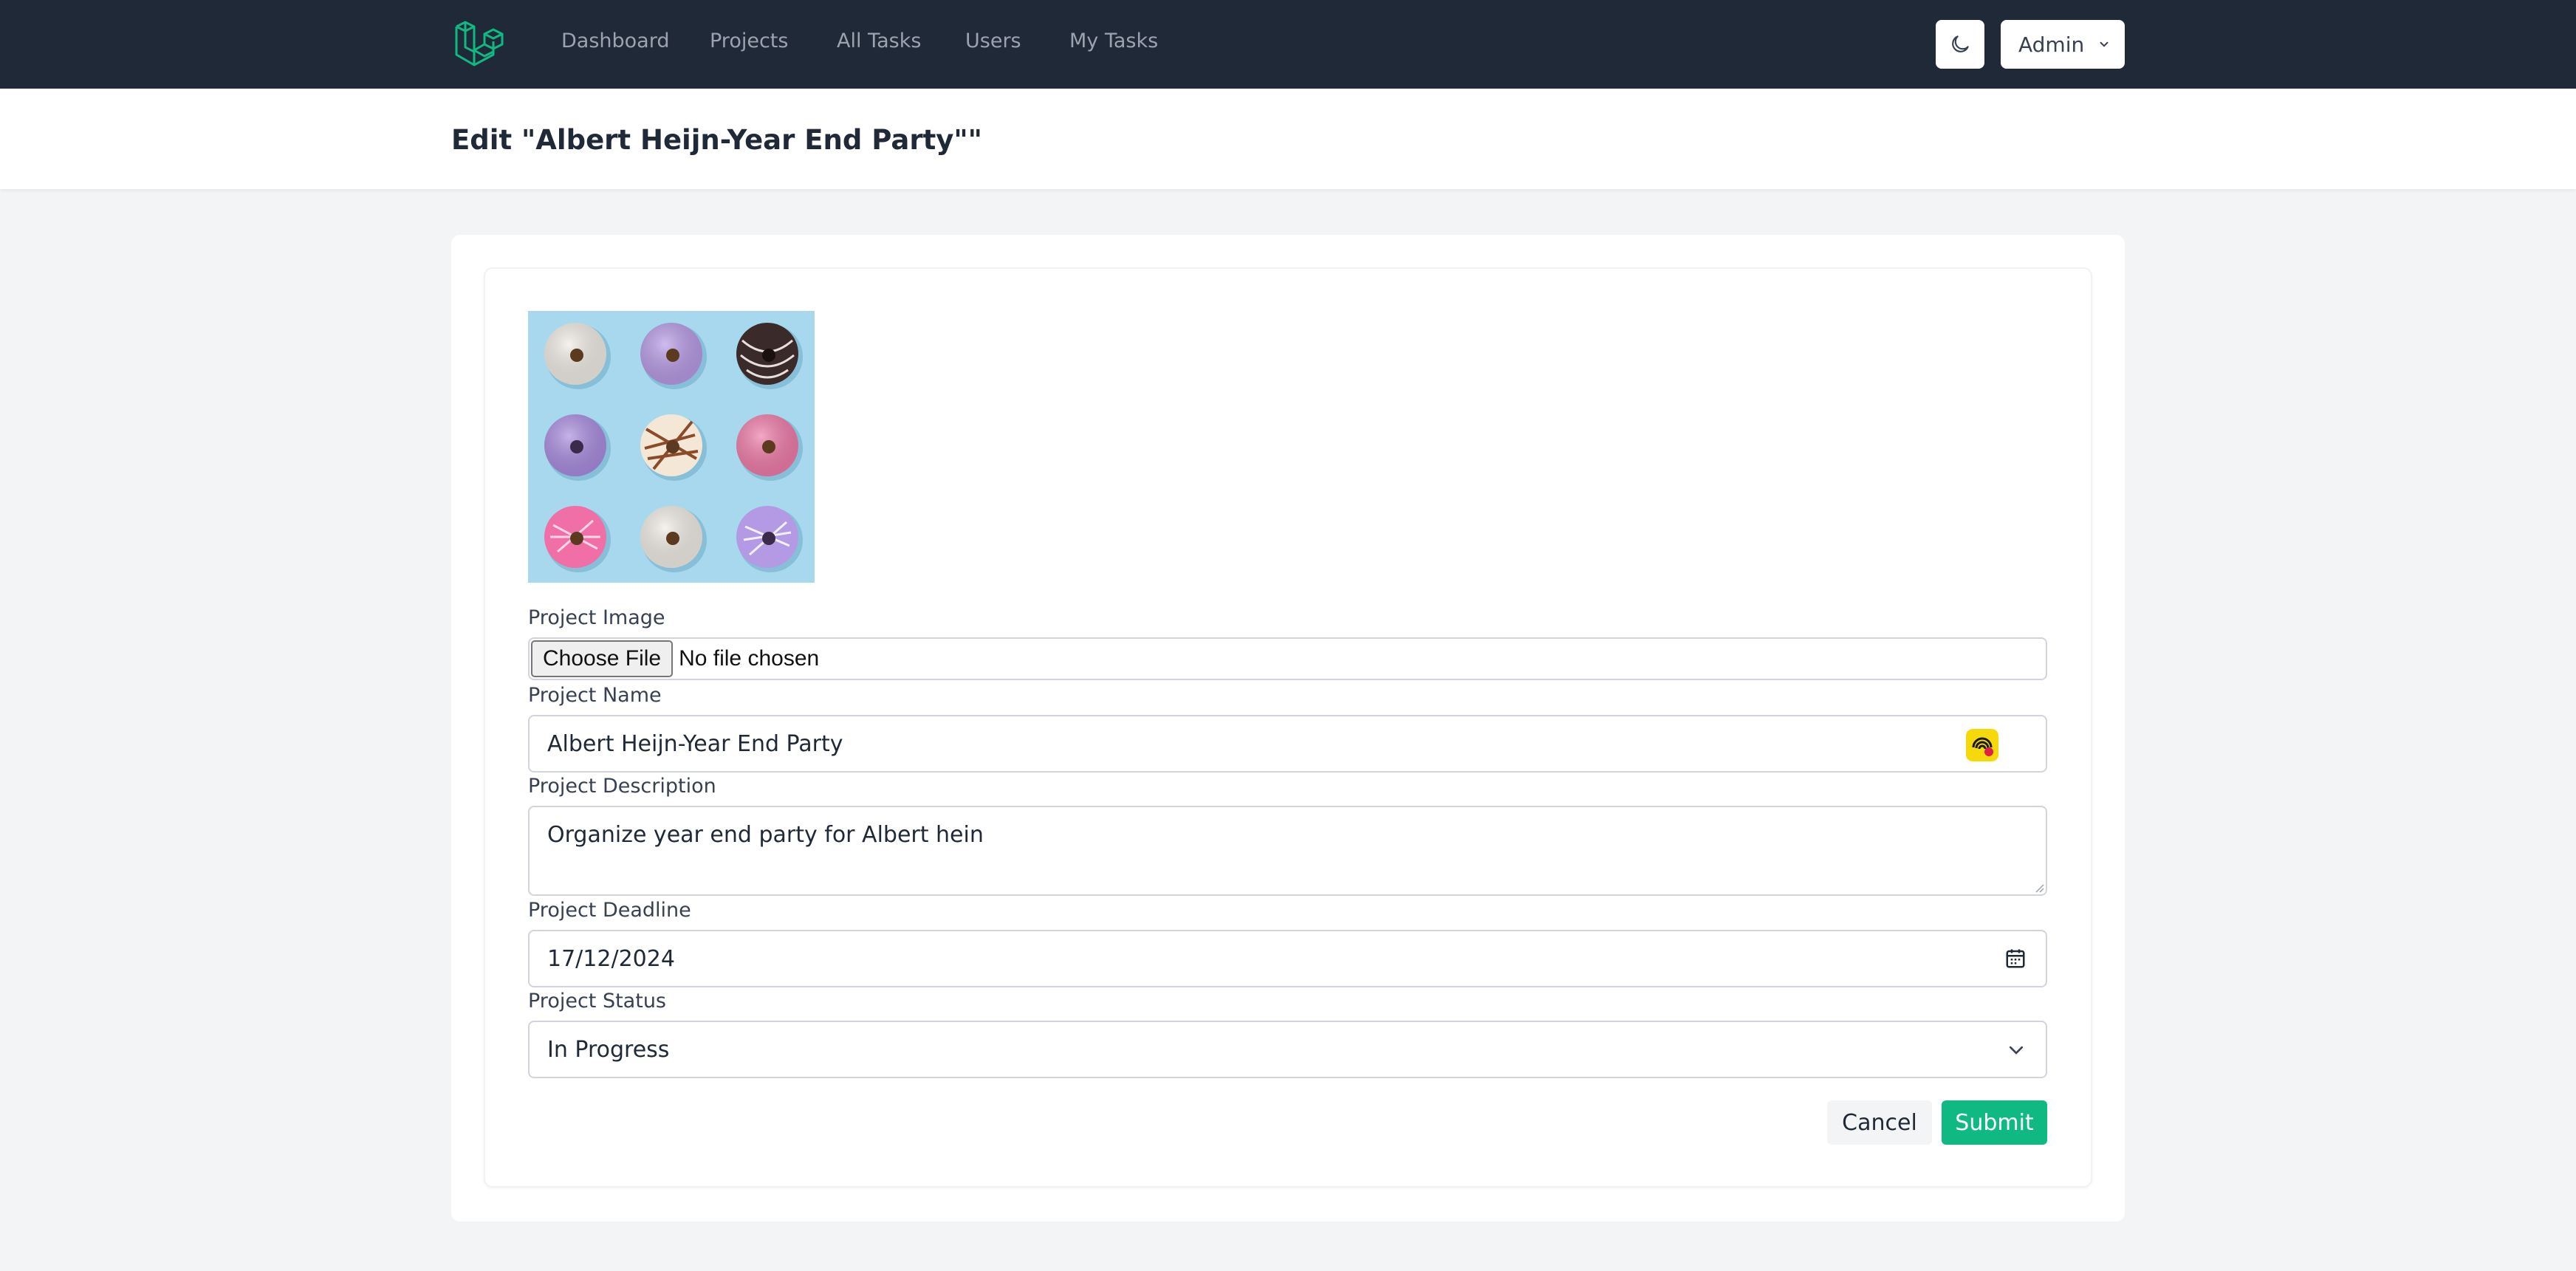  What do you see at coordinates (602, 658) in the screenshot?
I see `choose-file-button: Choose File` at bounding box center [602, 658].